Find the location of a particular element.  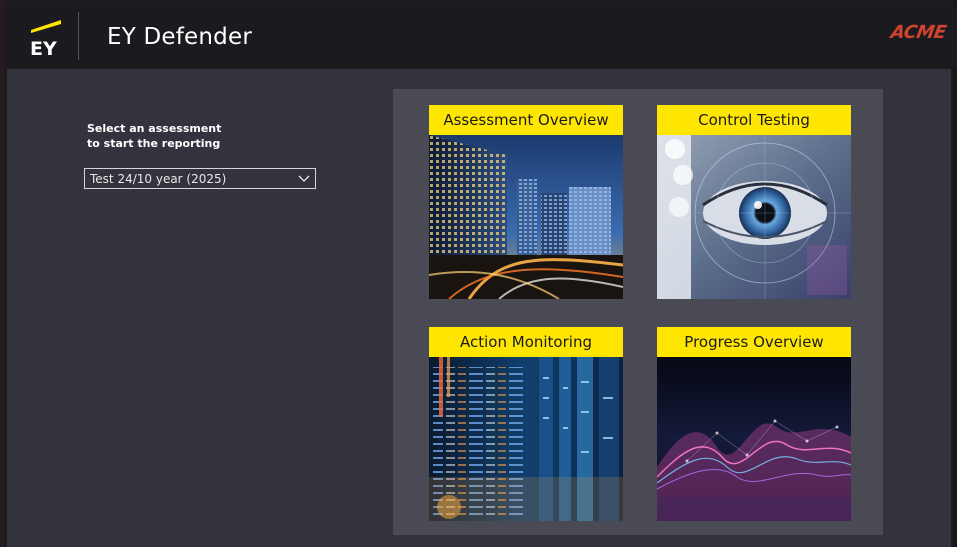

select-label-line1: Select an assessment is located at coordinates (154, 128).